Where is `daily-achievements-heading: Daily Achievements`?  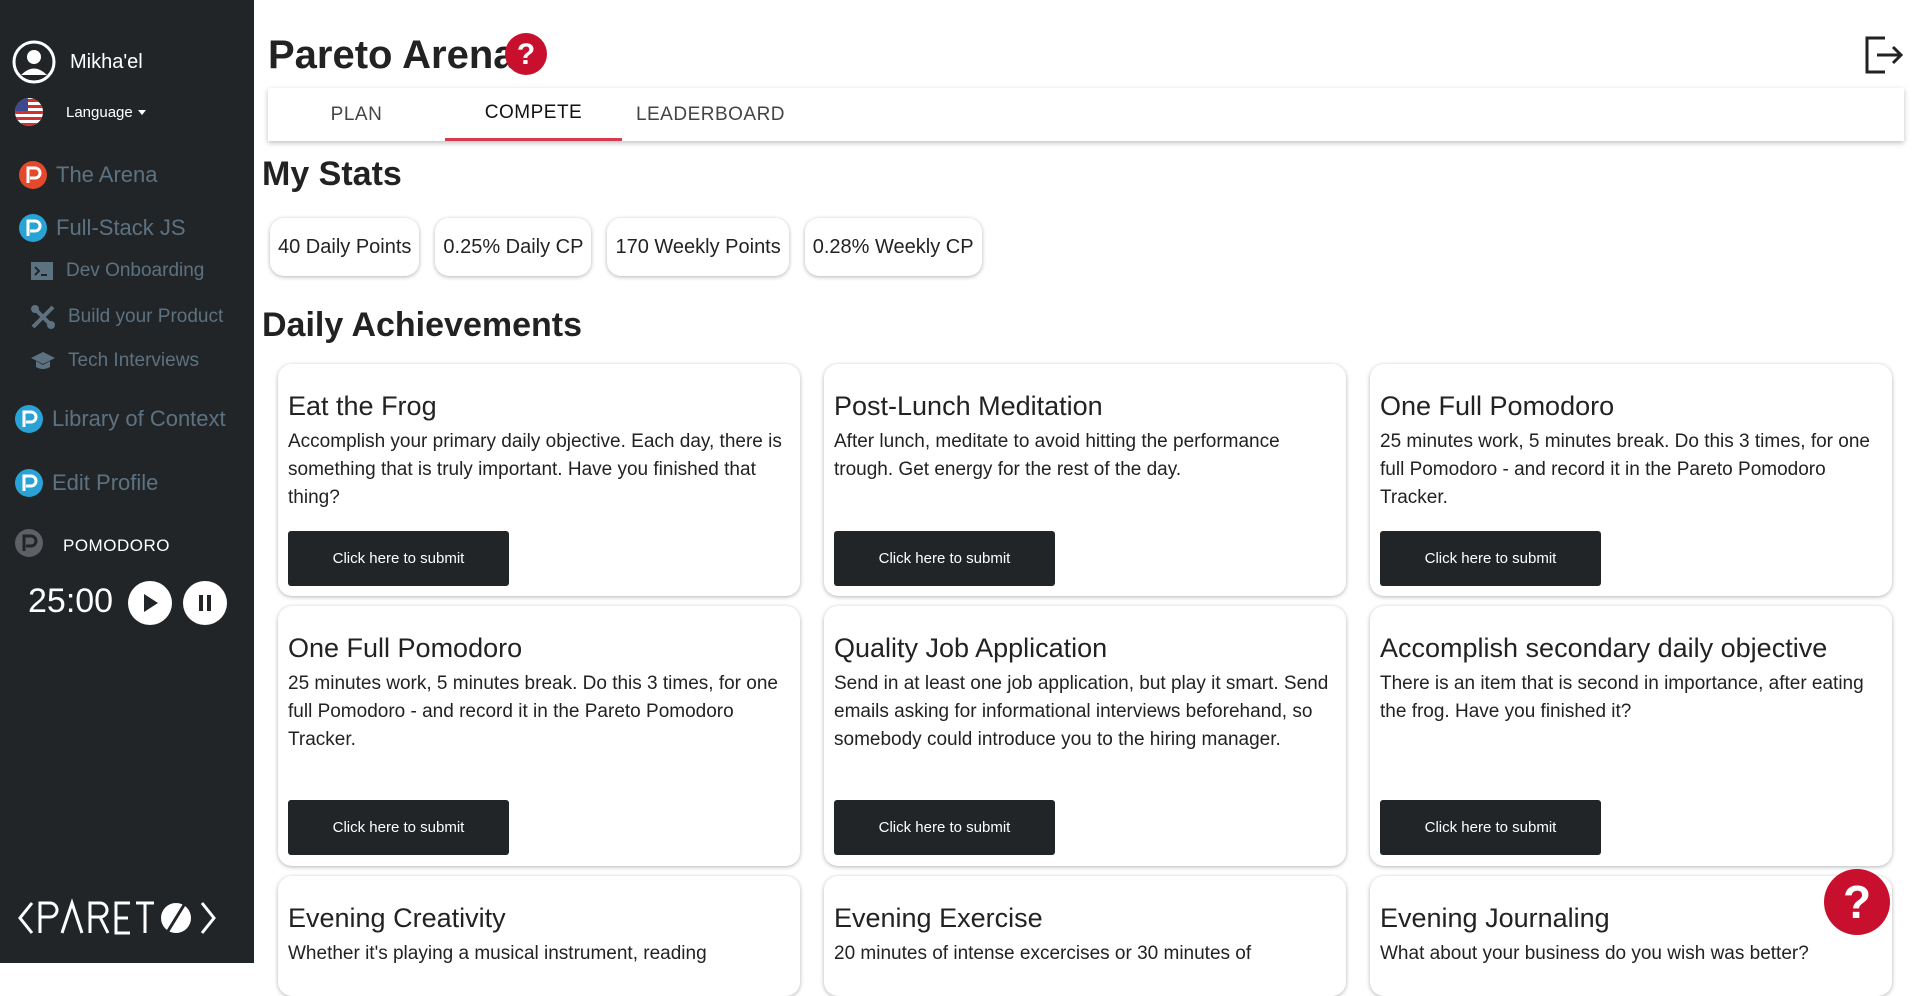
daily-achievements-heading: Daily Achievements is located at coordinates (422, 325).